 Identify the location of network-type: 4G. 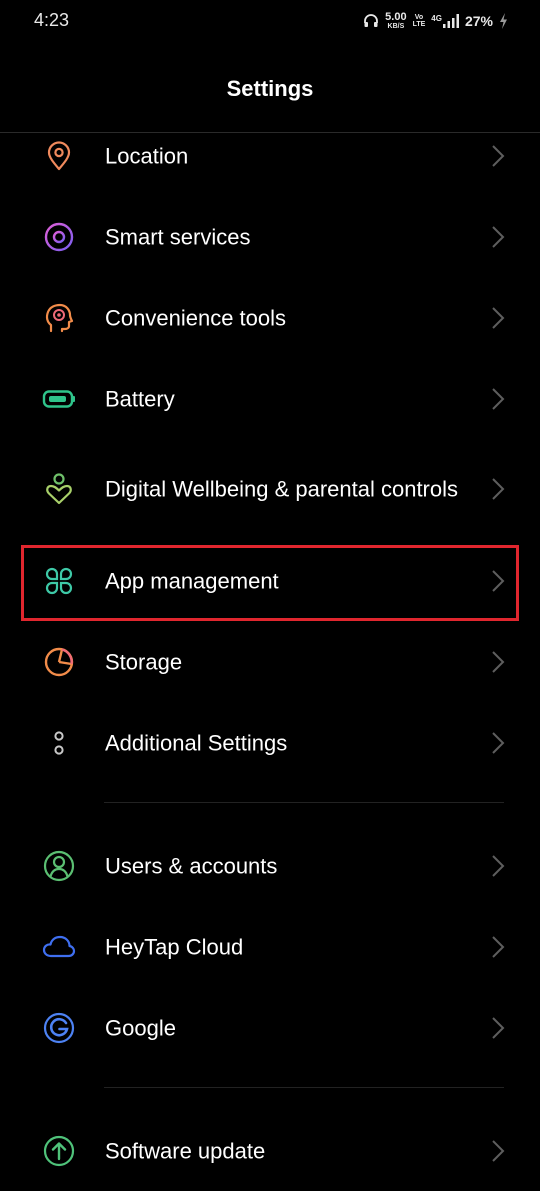
(436, 18).